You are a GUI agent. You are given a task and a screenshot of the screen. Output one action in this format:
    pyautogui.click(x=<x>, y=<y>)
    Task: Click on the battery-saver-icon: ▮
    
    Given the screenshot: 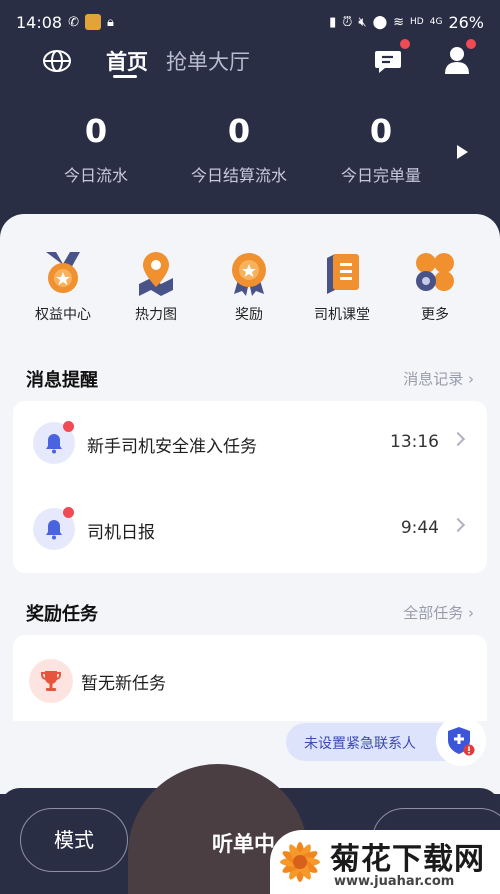 What is the action you would take?
    pyautogui.click(x=333, y=22)
    